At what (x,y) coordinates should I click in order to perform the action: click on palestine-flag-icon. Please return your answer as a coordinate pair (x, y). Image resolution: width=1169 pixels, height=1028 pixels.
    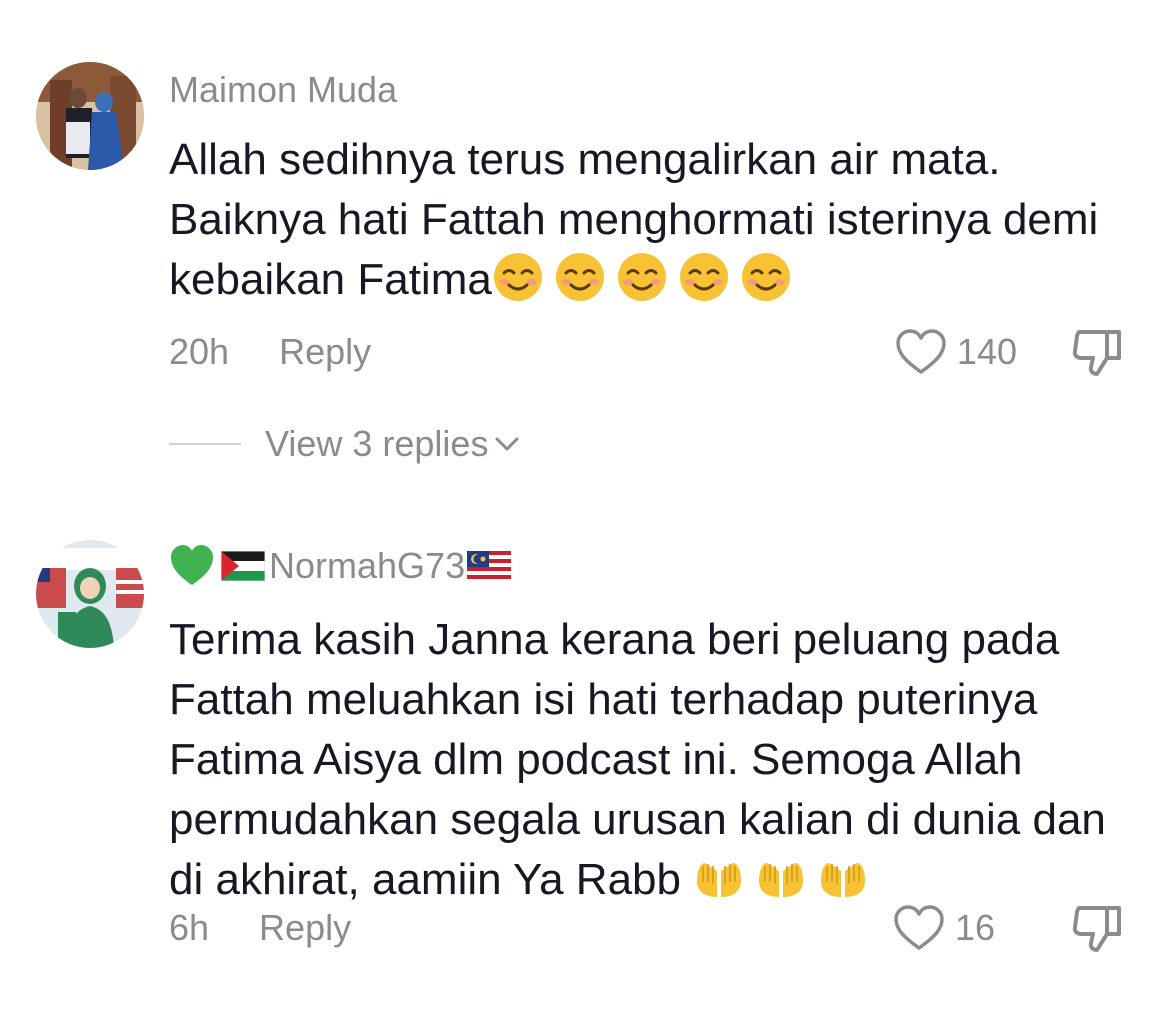
    Looking at the image, I should click on (243, 566).